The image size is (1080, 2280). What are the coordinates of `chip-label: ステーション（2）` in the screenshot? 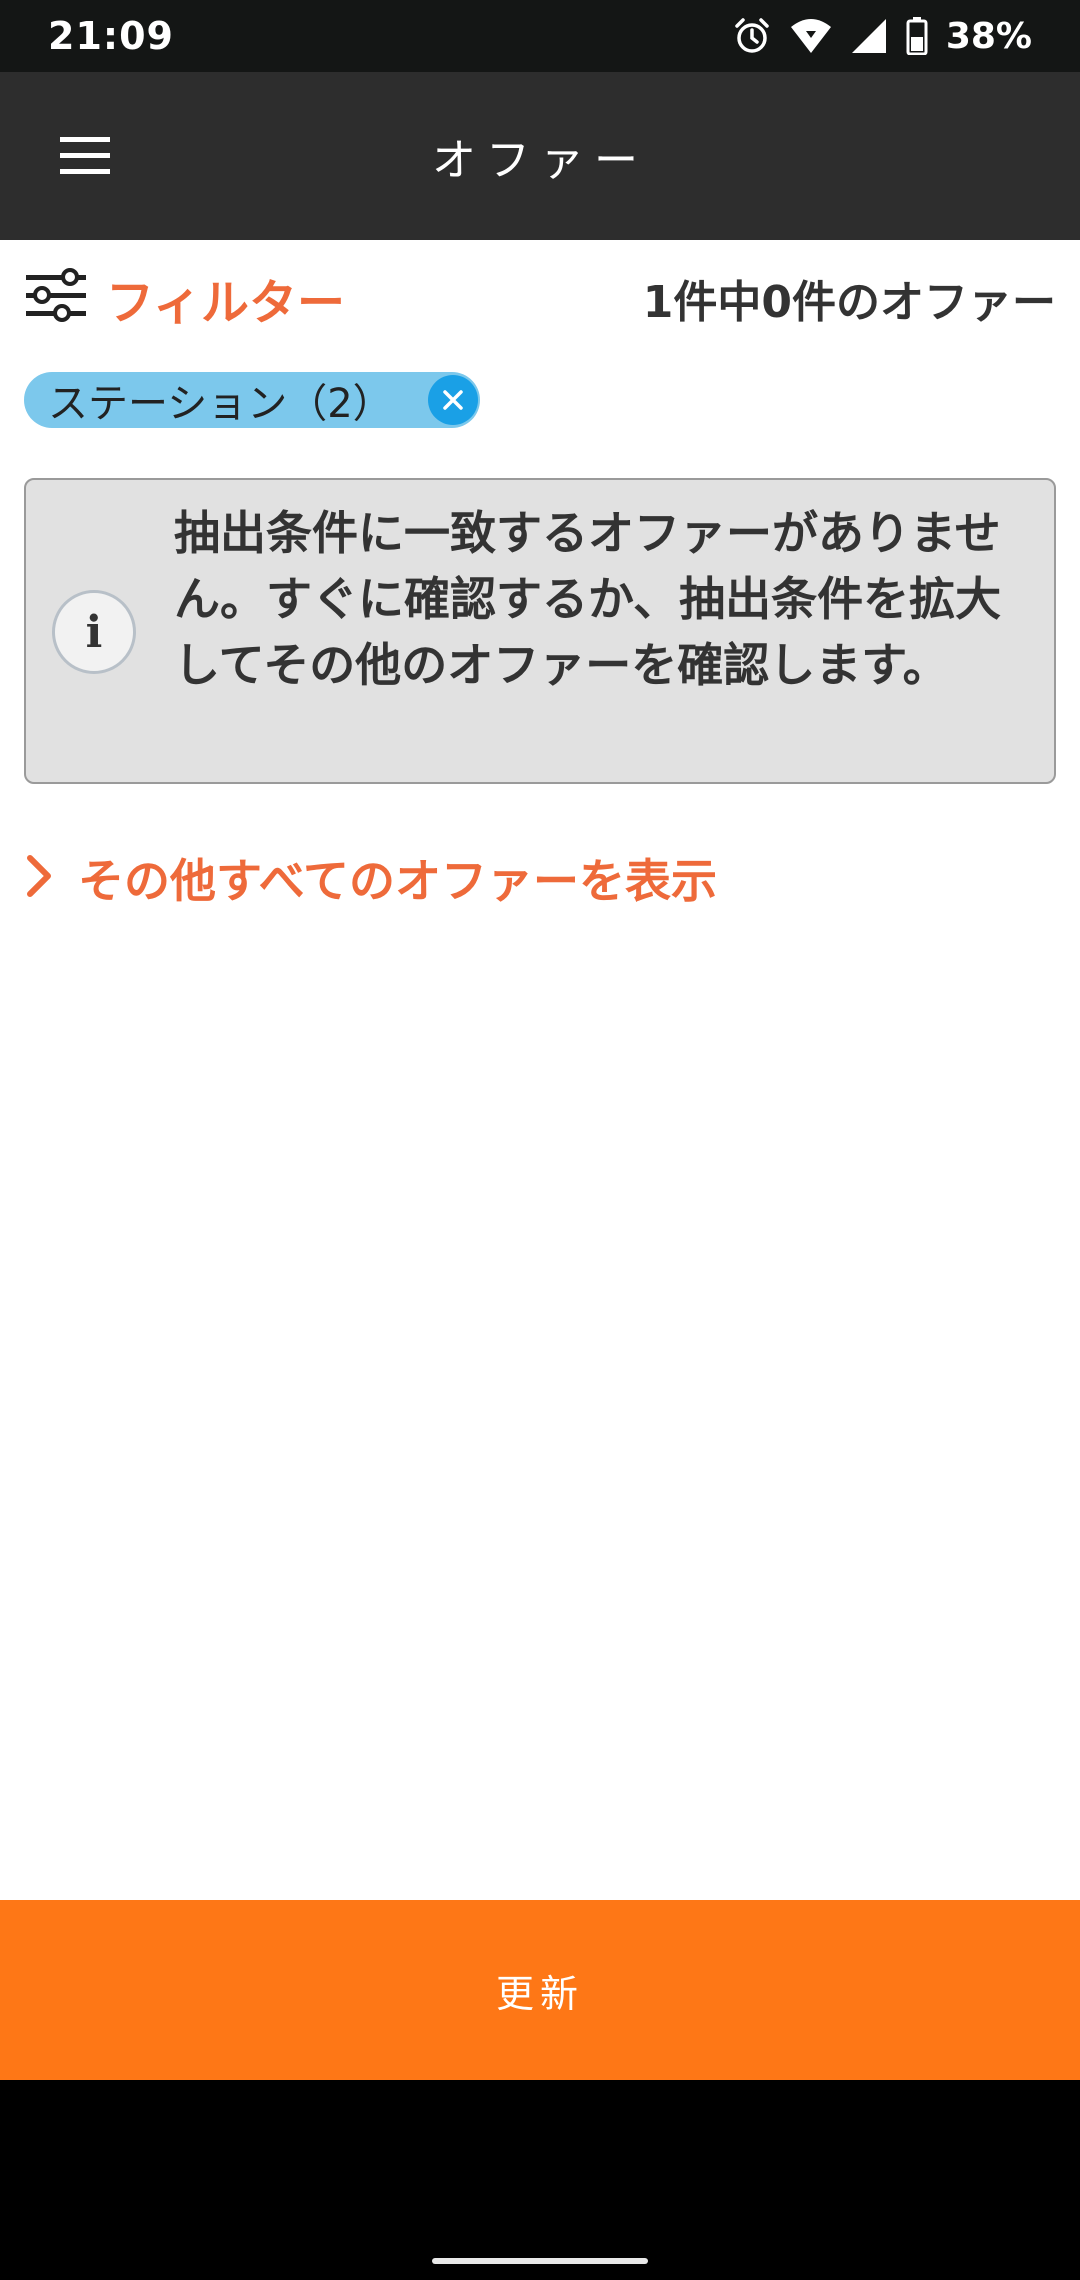 It's located at (220, 404).